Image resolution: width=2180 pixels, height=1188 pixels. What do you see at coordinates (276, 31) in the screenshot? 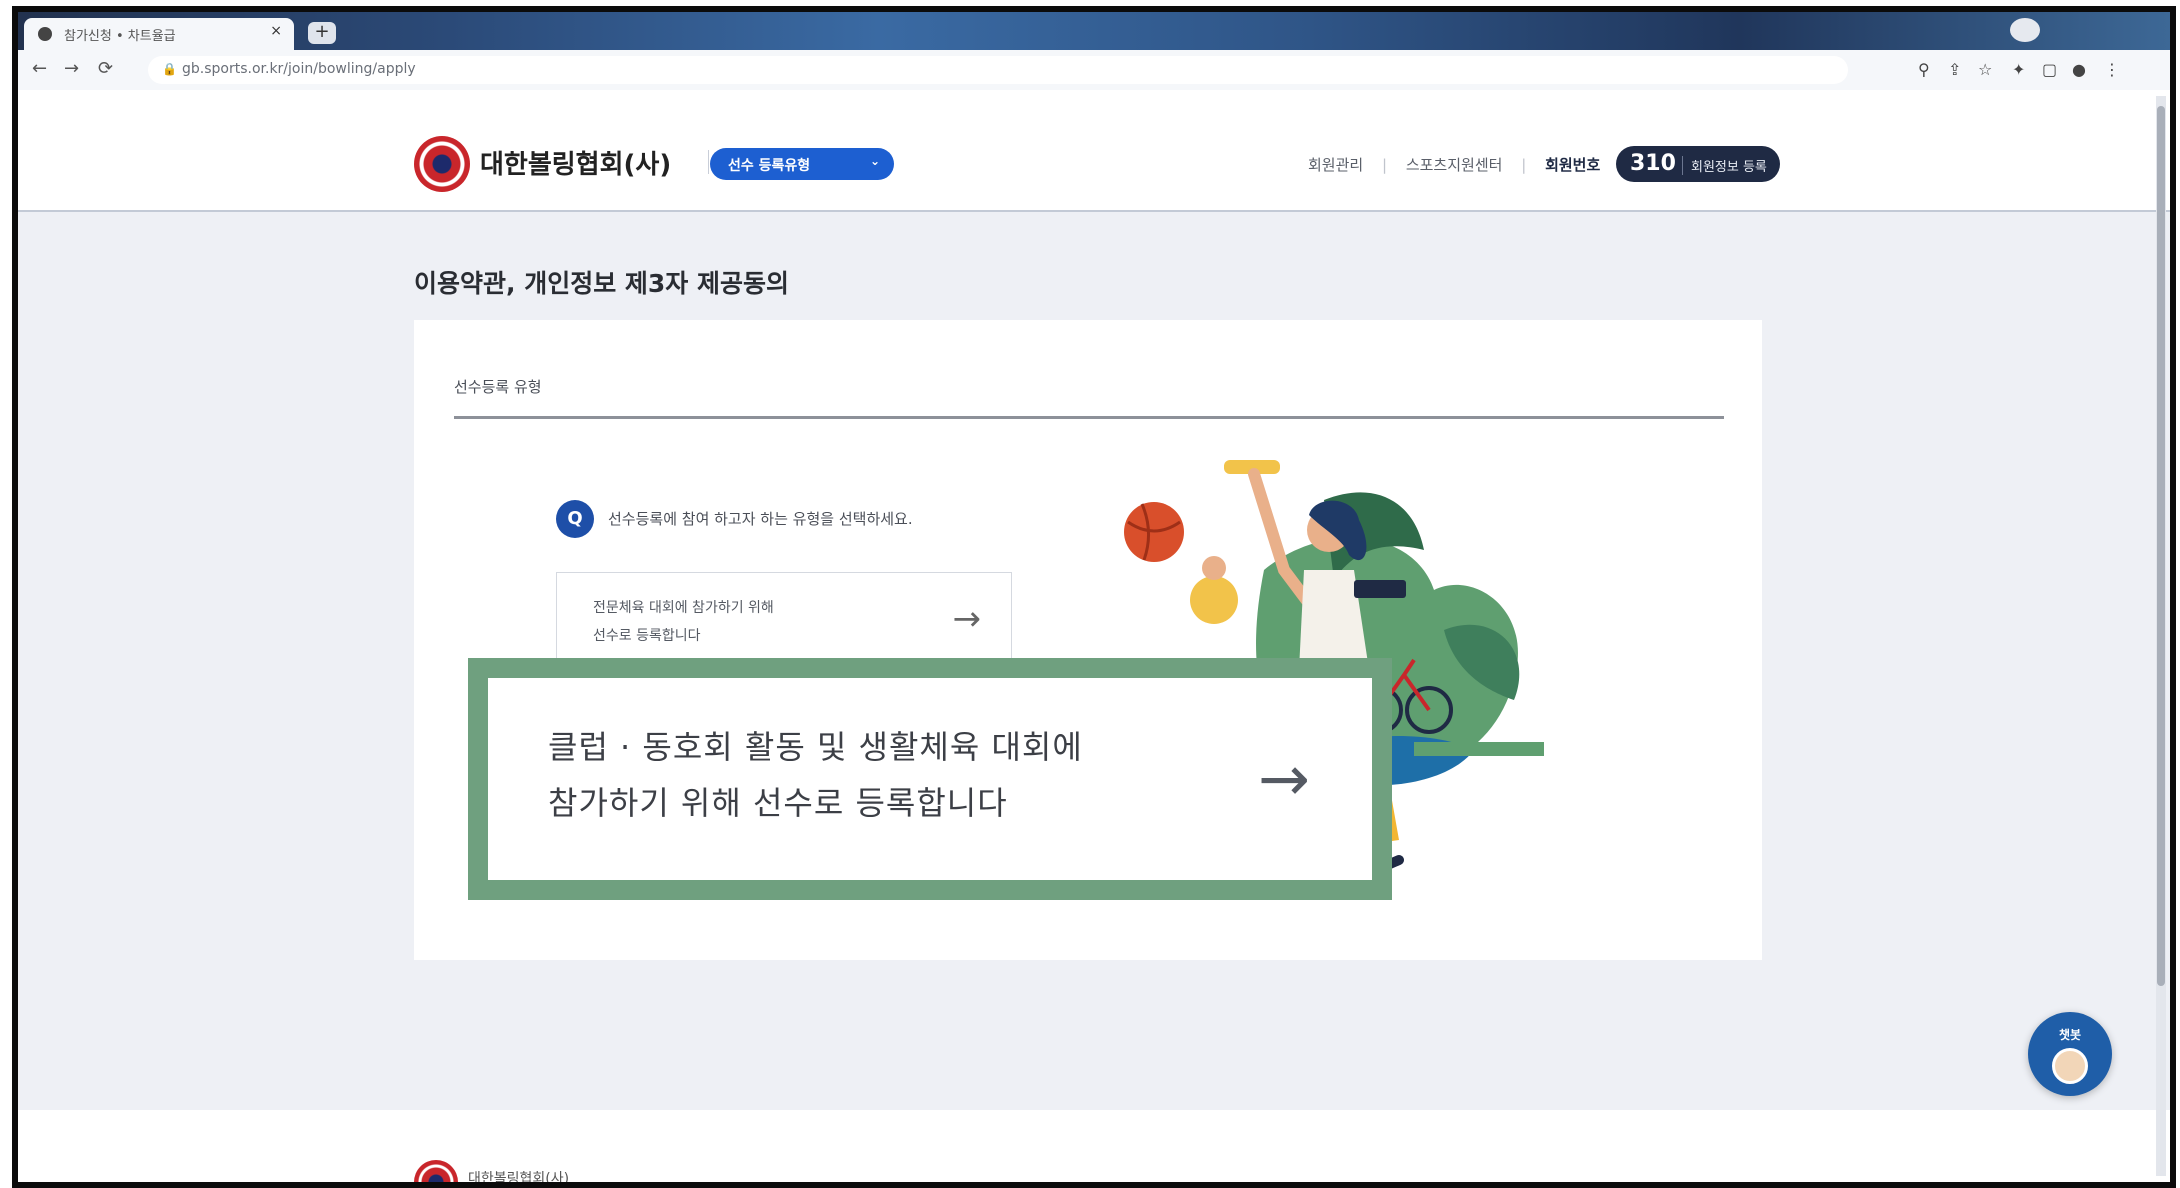
I see `tab-close-icon: ×` at bounding box center [276, 31].